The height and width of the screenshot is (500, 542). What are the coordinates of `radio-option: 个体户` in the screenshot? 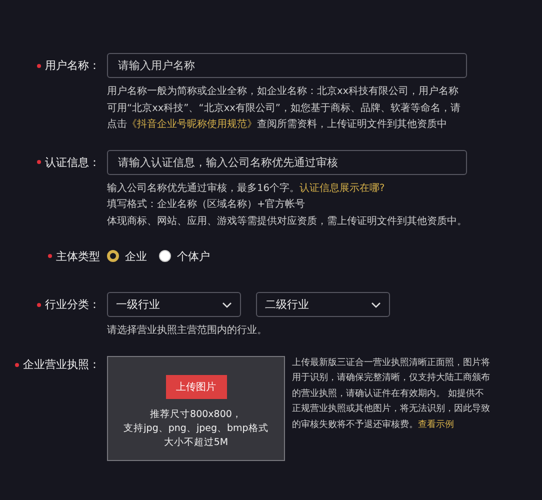 It's located at (184, 256).